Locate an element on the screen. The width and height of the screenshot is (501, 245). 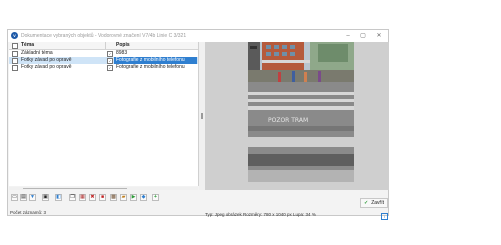
column-divider is located at coordinates (105, 45).